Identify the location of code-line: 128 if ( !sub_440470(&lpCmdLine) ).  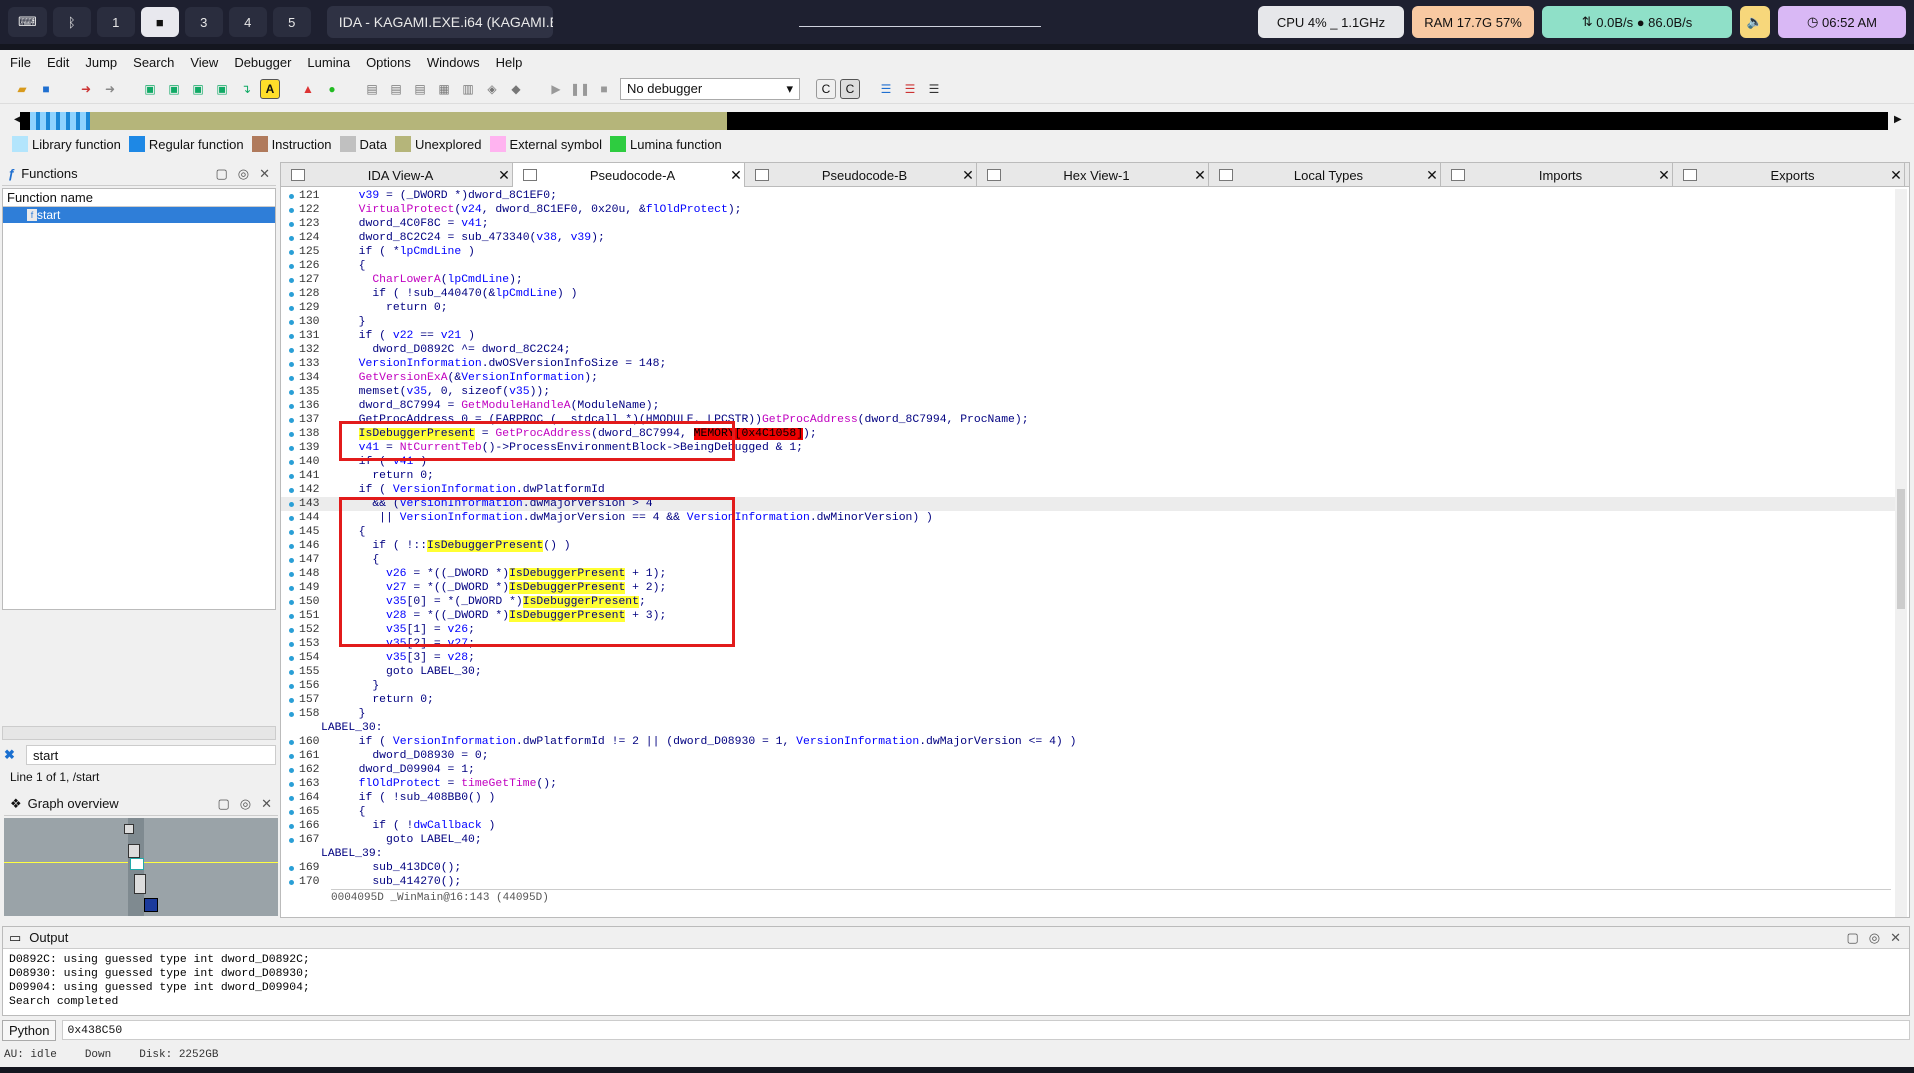
(1088, 294).